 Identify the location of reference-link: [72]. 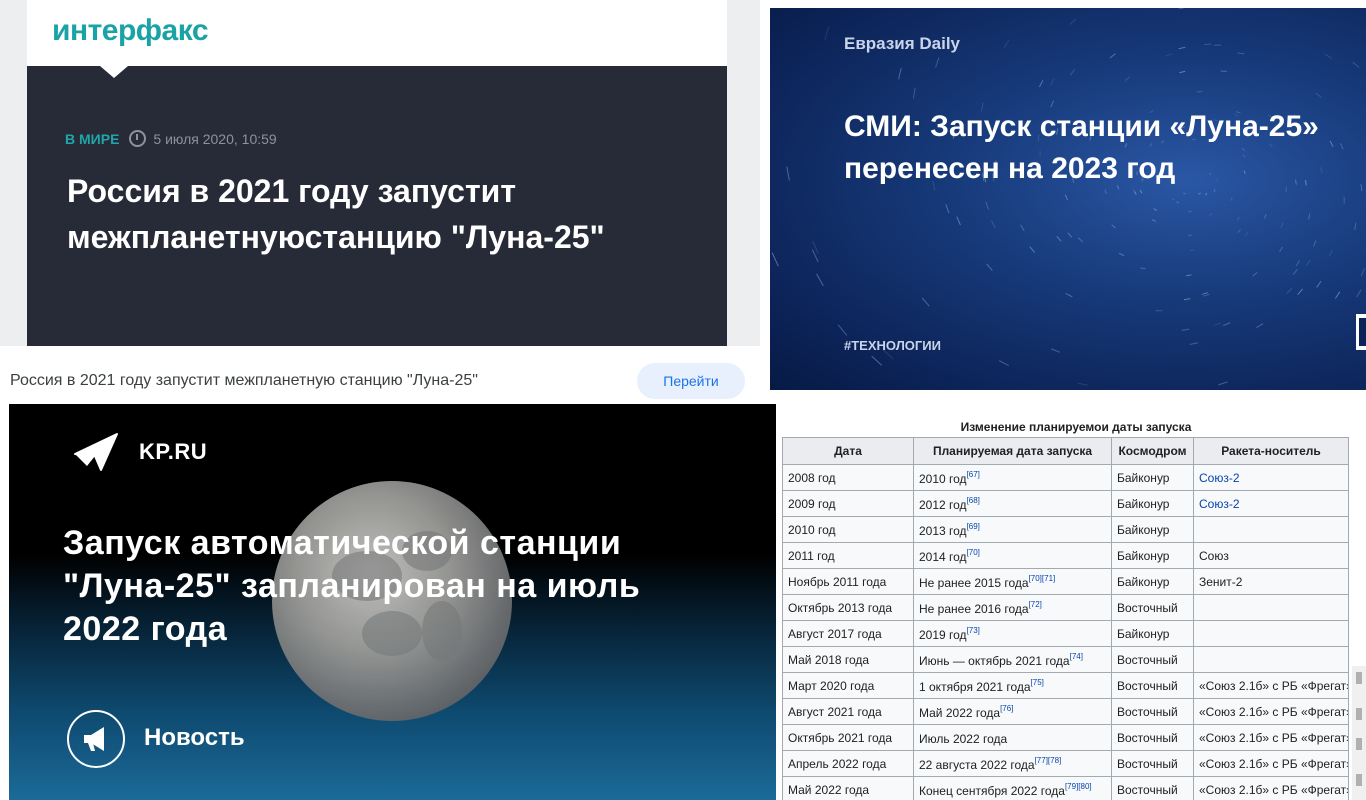
(1035, 604).